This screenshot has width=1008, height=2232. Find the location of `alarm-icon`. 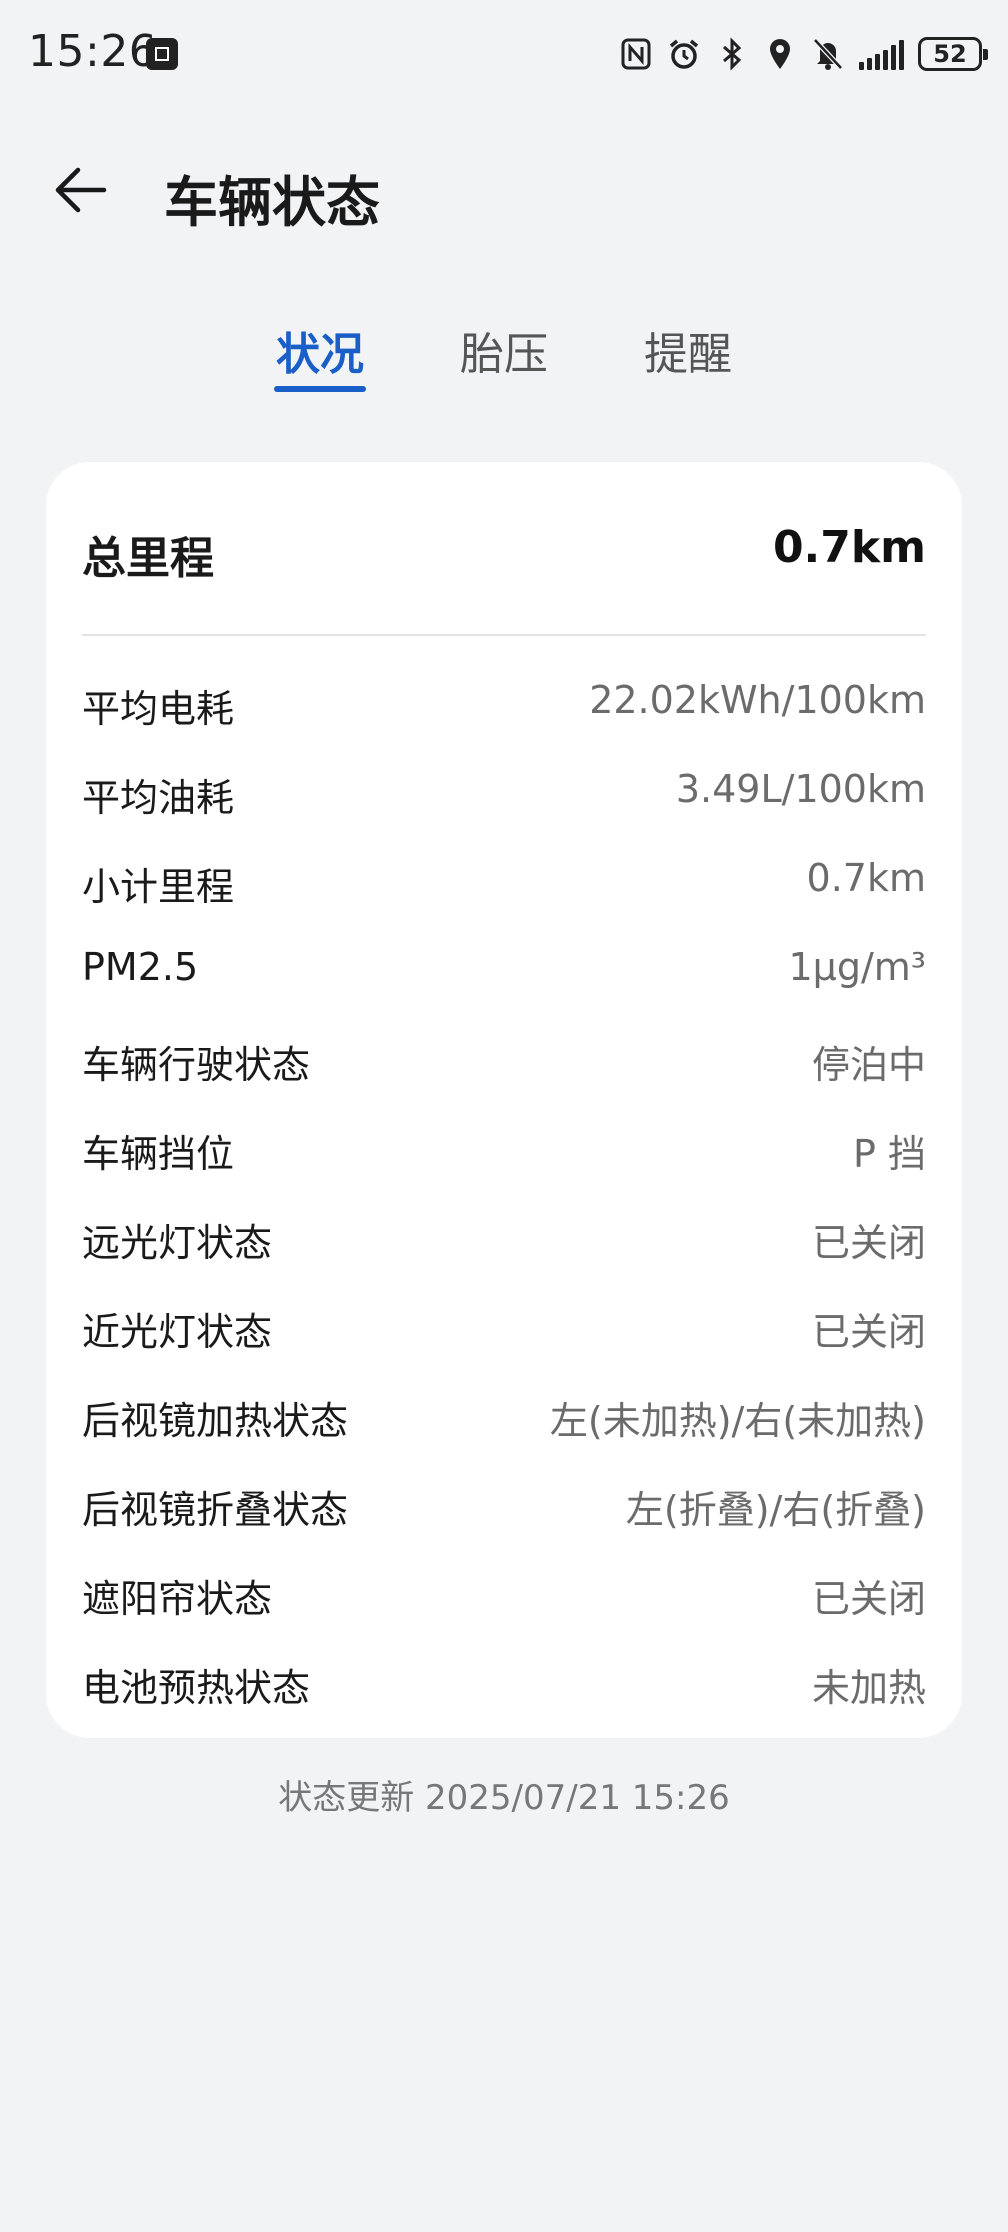

alarm-icon is located at coordinates (684, 54).